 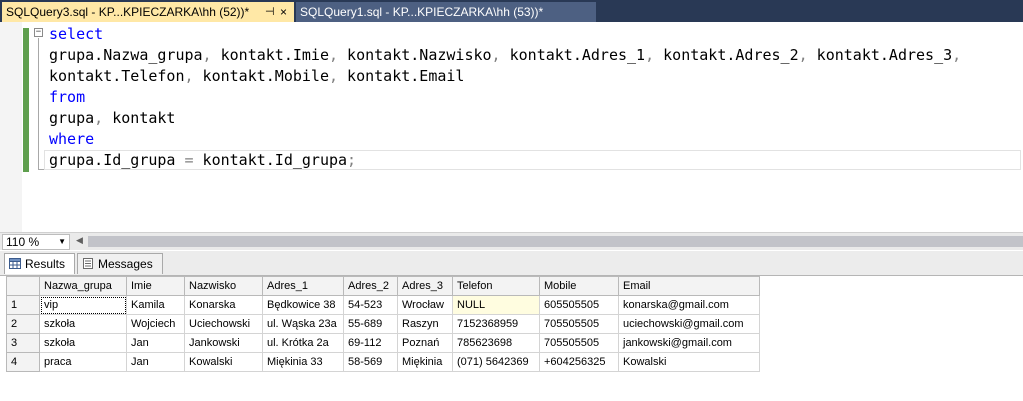 What do you see at coordinates (303, 362) in the screenshot?
I see `grid-cell: Miękinia 33` at bounding box center [303, 362].